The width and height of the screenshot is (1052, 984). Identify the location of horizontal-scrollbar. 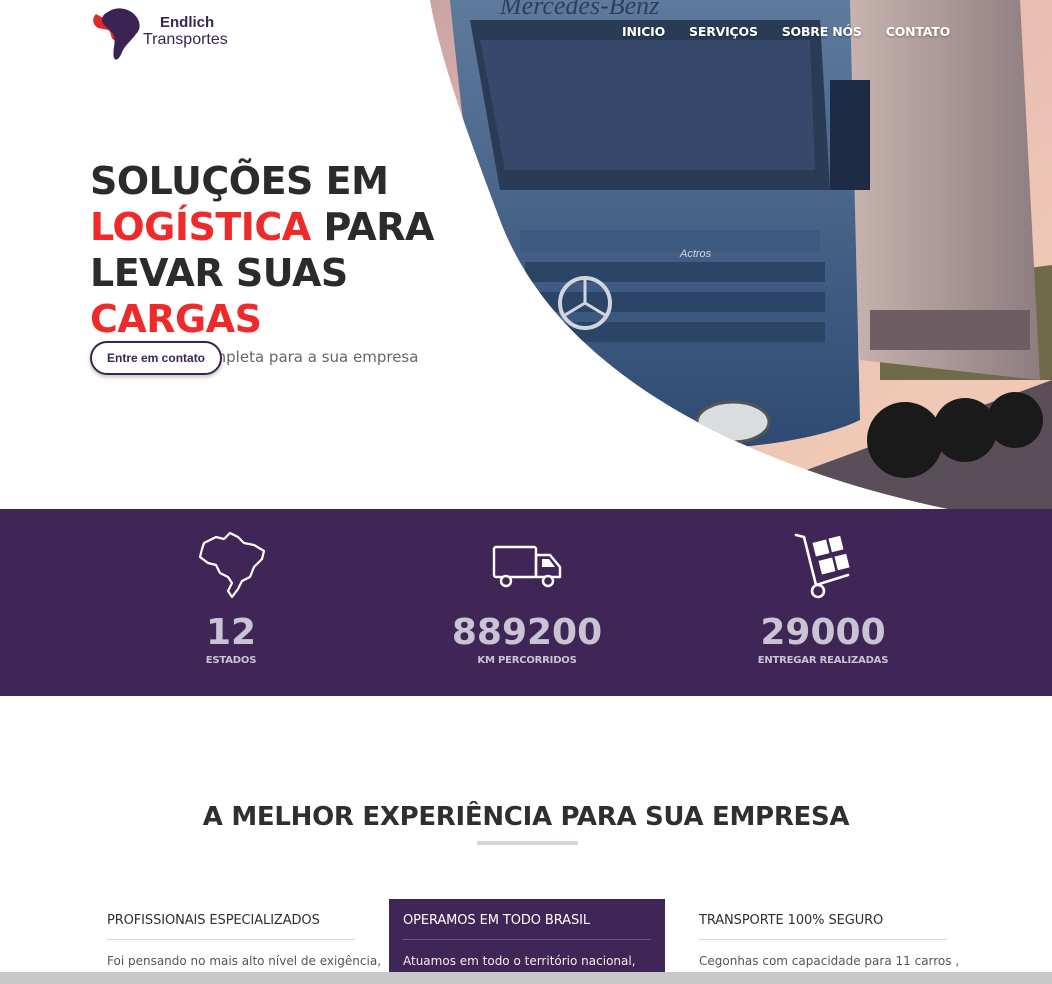
(526, 978).